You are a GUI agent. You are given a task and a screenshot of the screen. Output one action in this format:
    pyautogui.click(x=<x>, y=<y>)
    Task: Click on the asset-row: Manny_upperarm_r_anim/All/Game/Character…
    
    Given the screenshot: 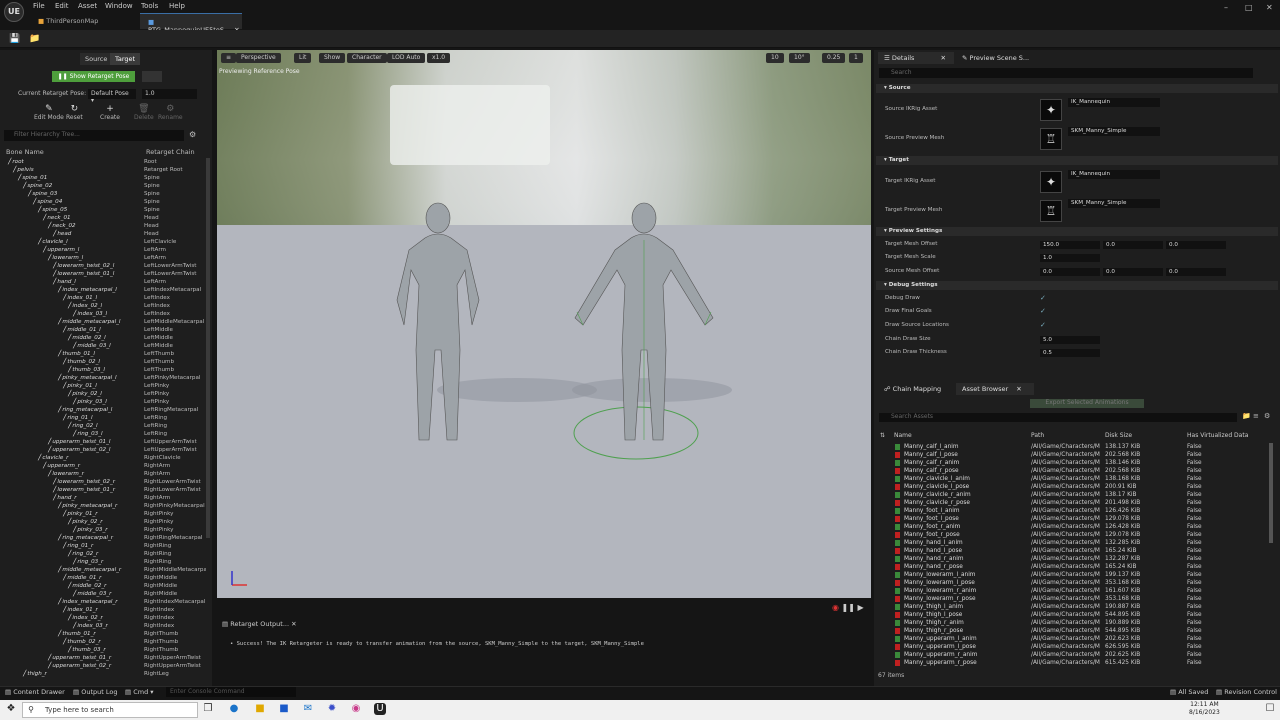 What is the action you would take?
    pyautogui.click(x=1080, y=655)
    